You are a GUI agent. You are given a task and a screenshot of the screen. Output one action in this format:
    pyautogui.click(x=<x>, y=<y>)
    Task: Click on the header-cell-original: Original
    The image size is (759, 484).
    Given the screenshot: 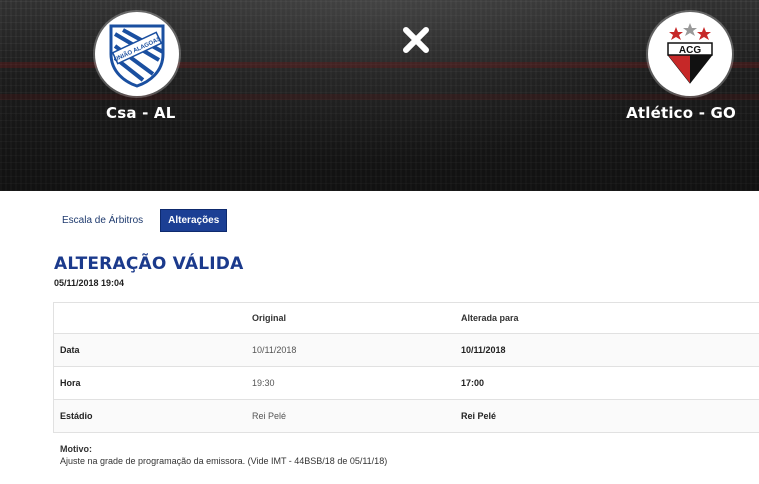 What is the action you would take?
    pyautogui.click(x=269, y=318)
    